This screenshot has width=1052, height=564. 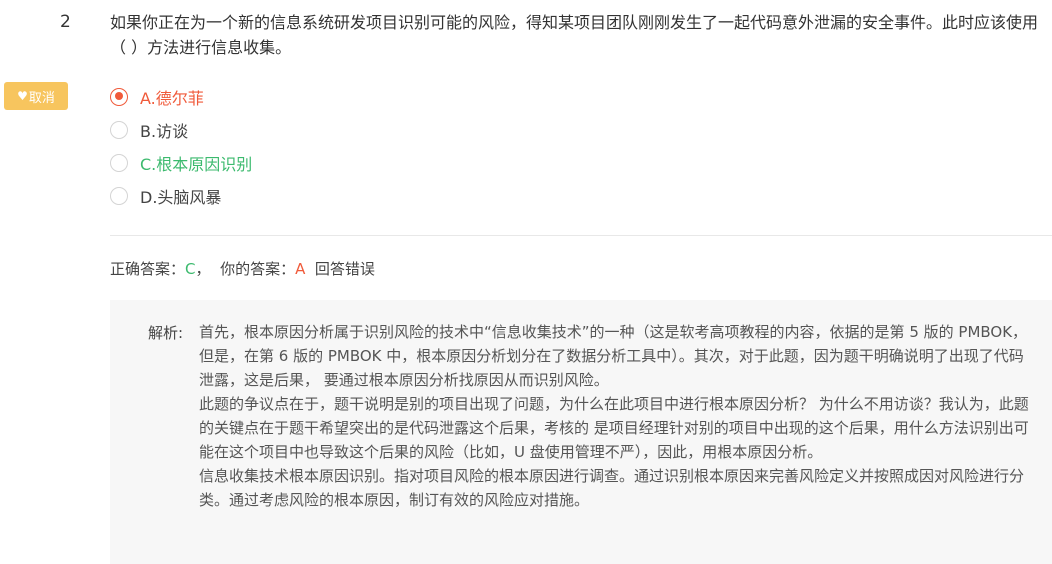 I want to click on option-label: A.德尔菲, so click(x=172, y=98).